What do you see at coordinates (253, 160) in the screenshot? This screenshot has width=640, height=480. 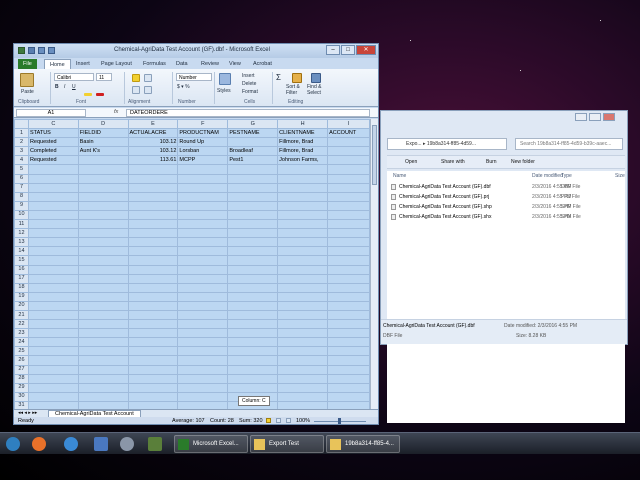 I see `cell: Pest1` at bounding box center [253, 160].